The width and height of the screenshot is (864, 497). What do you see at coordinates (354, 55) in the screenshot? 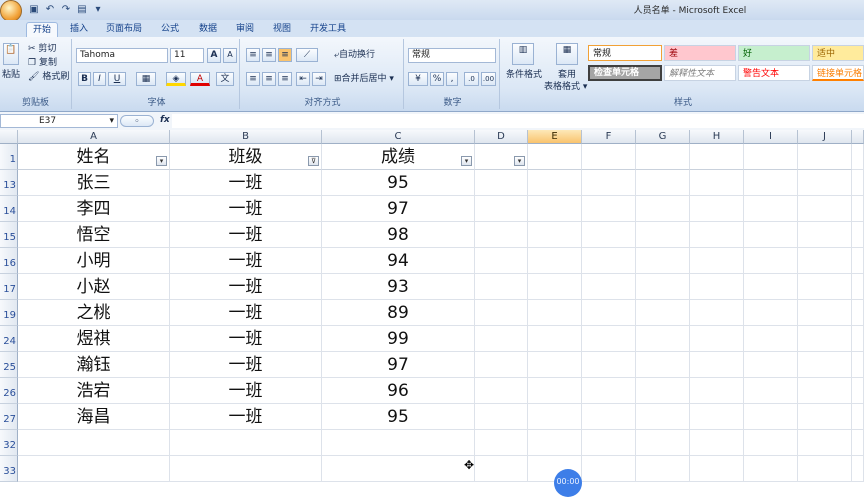
I see `wrap-text-button: ⤶自动换行` at bounding box center [354, 55].